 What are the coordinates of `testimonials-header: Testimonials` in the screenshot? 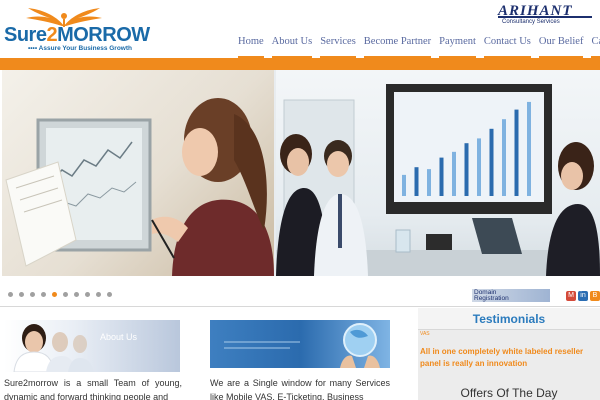 It's located at (509, 319).